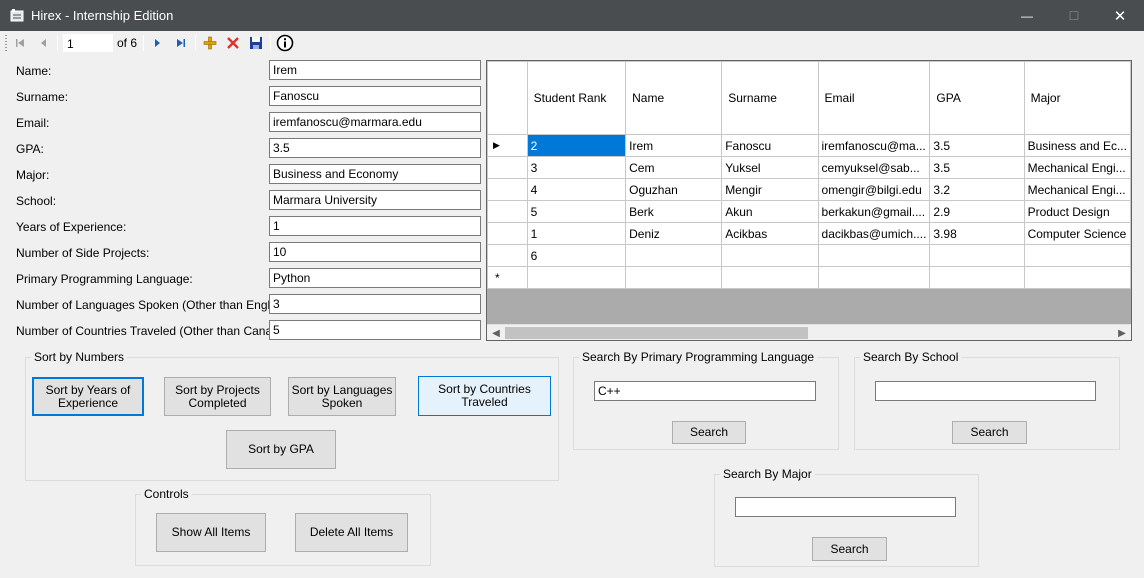  I want to click on sort-years-button: Sort by Years of Experience, so click(88, 396).